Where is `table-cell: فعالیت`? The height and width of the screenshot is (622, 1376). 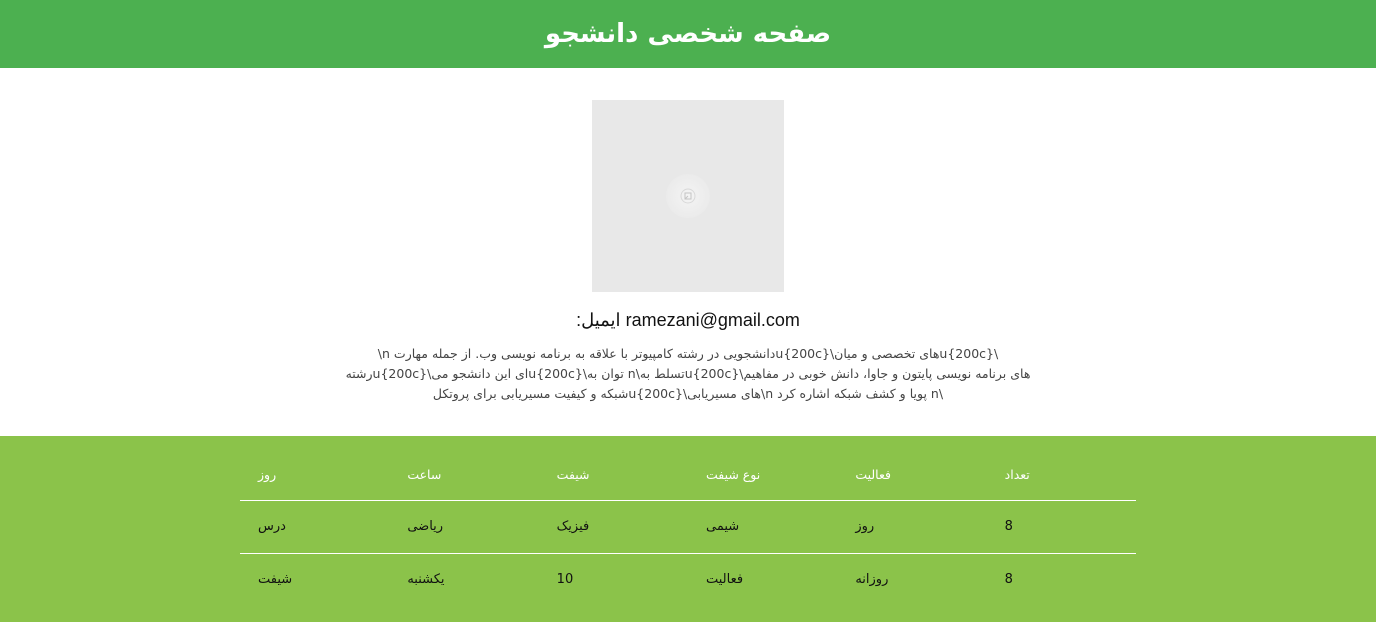 table-cell: فعالیت is located at coordinates (724, 580).